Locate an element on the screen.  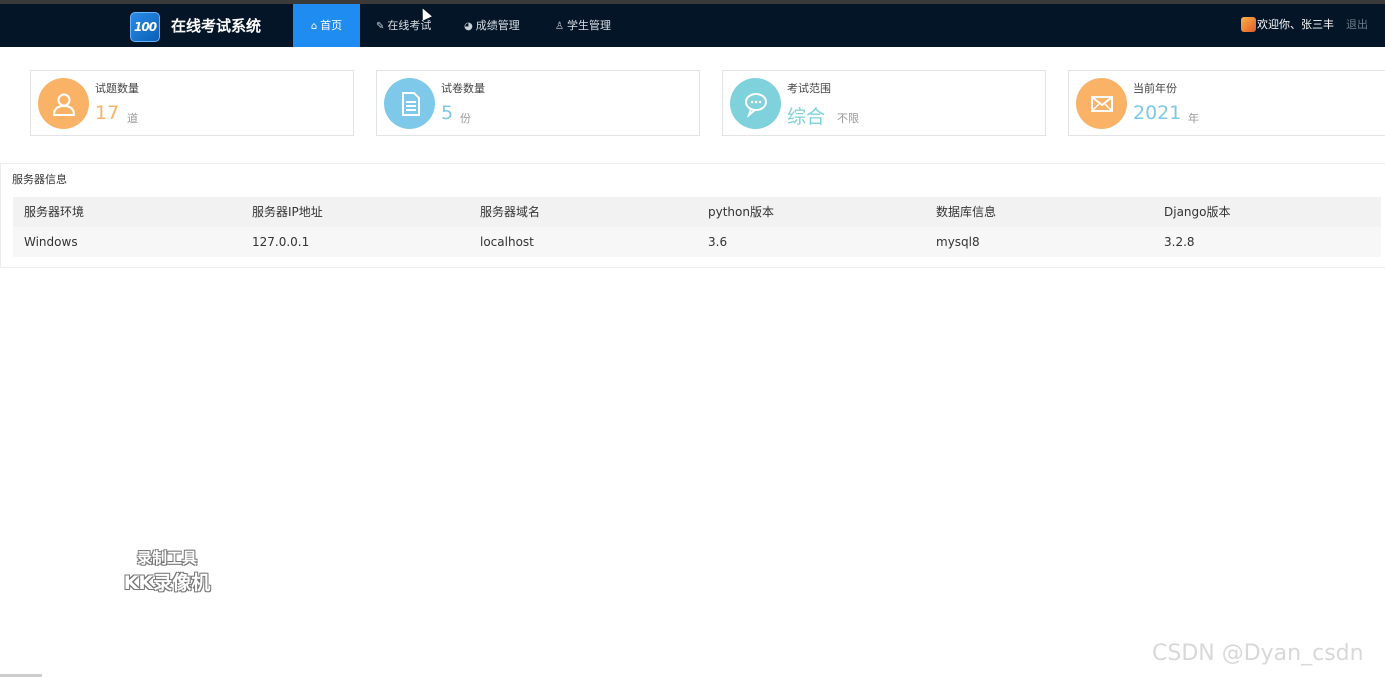
table-header-cell: 服务器域名 is located at coordinates (510, 212).